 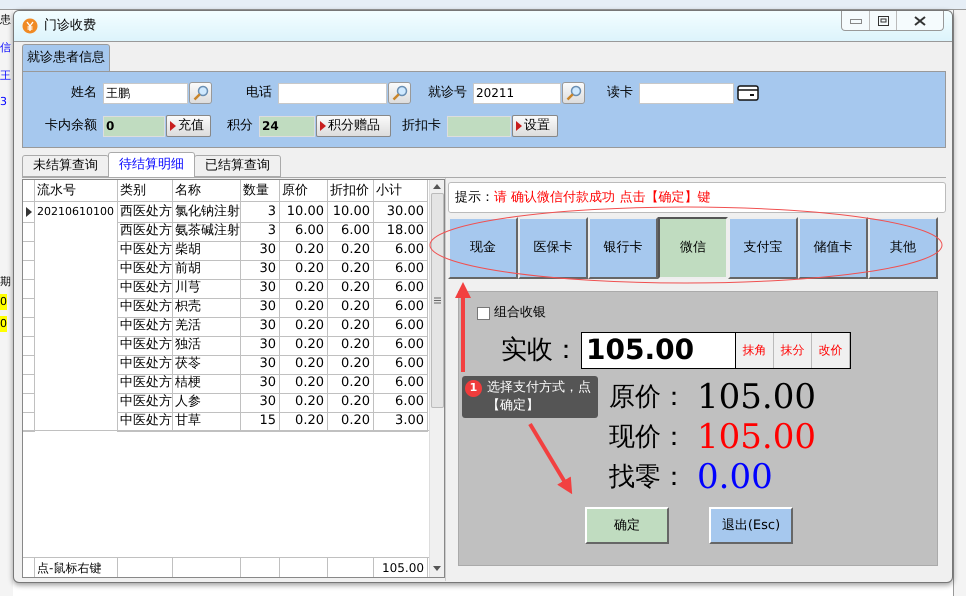 What do you see at coordinates (207, 326) in the screenshot?
I see `table-cell: 羌活` at bounding box center [207, 326].